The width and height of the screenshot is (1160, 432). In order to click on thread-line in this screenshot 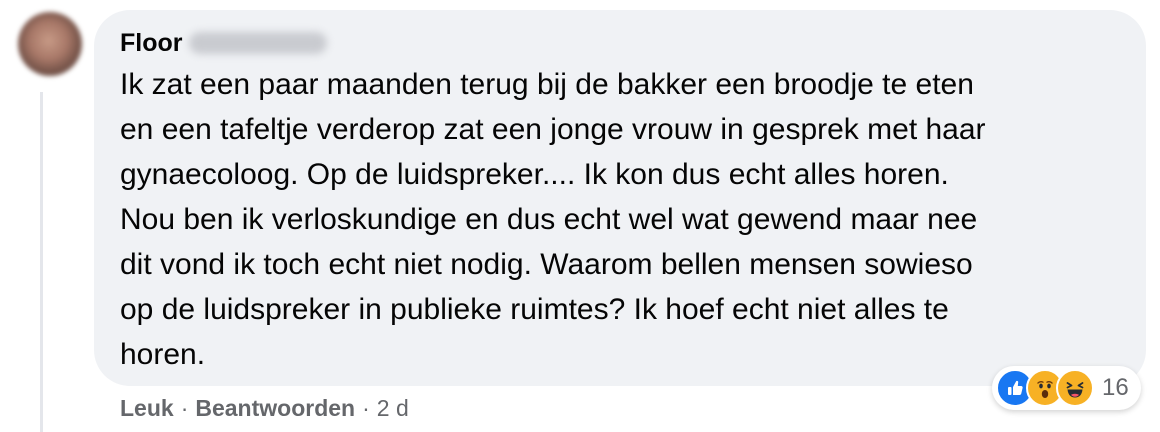, I will do `click(41, 262)`.